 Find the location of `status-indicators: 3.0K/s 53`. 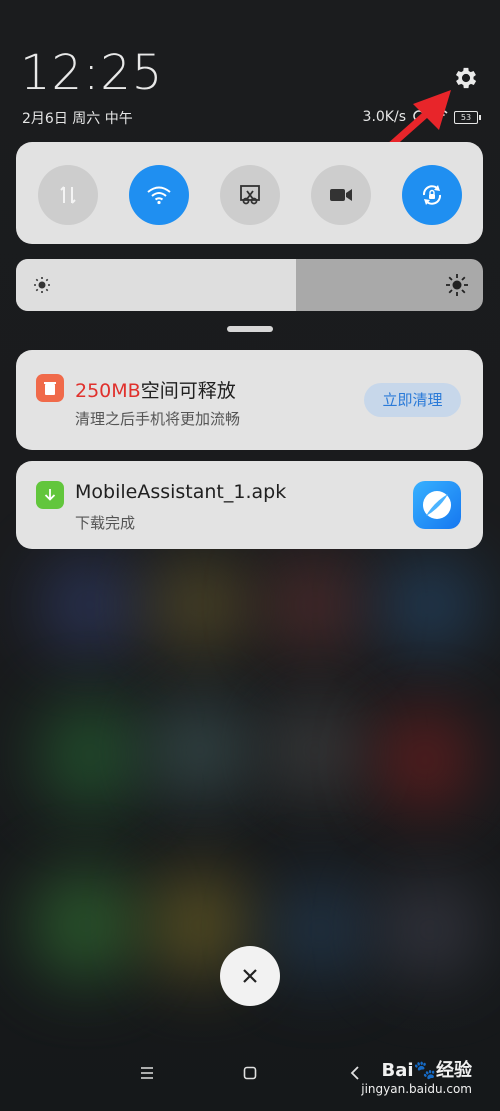

status-indicators: 3.0K/s 53 is located at coordinates (421, 117).